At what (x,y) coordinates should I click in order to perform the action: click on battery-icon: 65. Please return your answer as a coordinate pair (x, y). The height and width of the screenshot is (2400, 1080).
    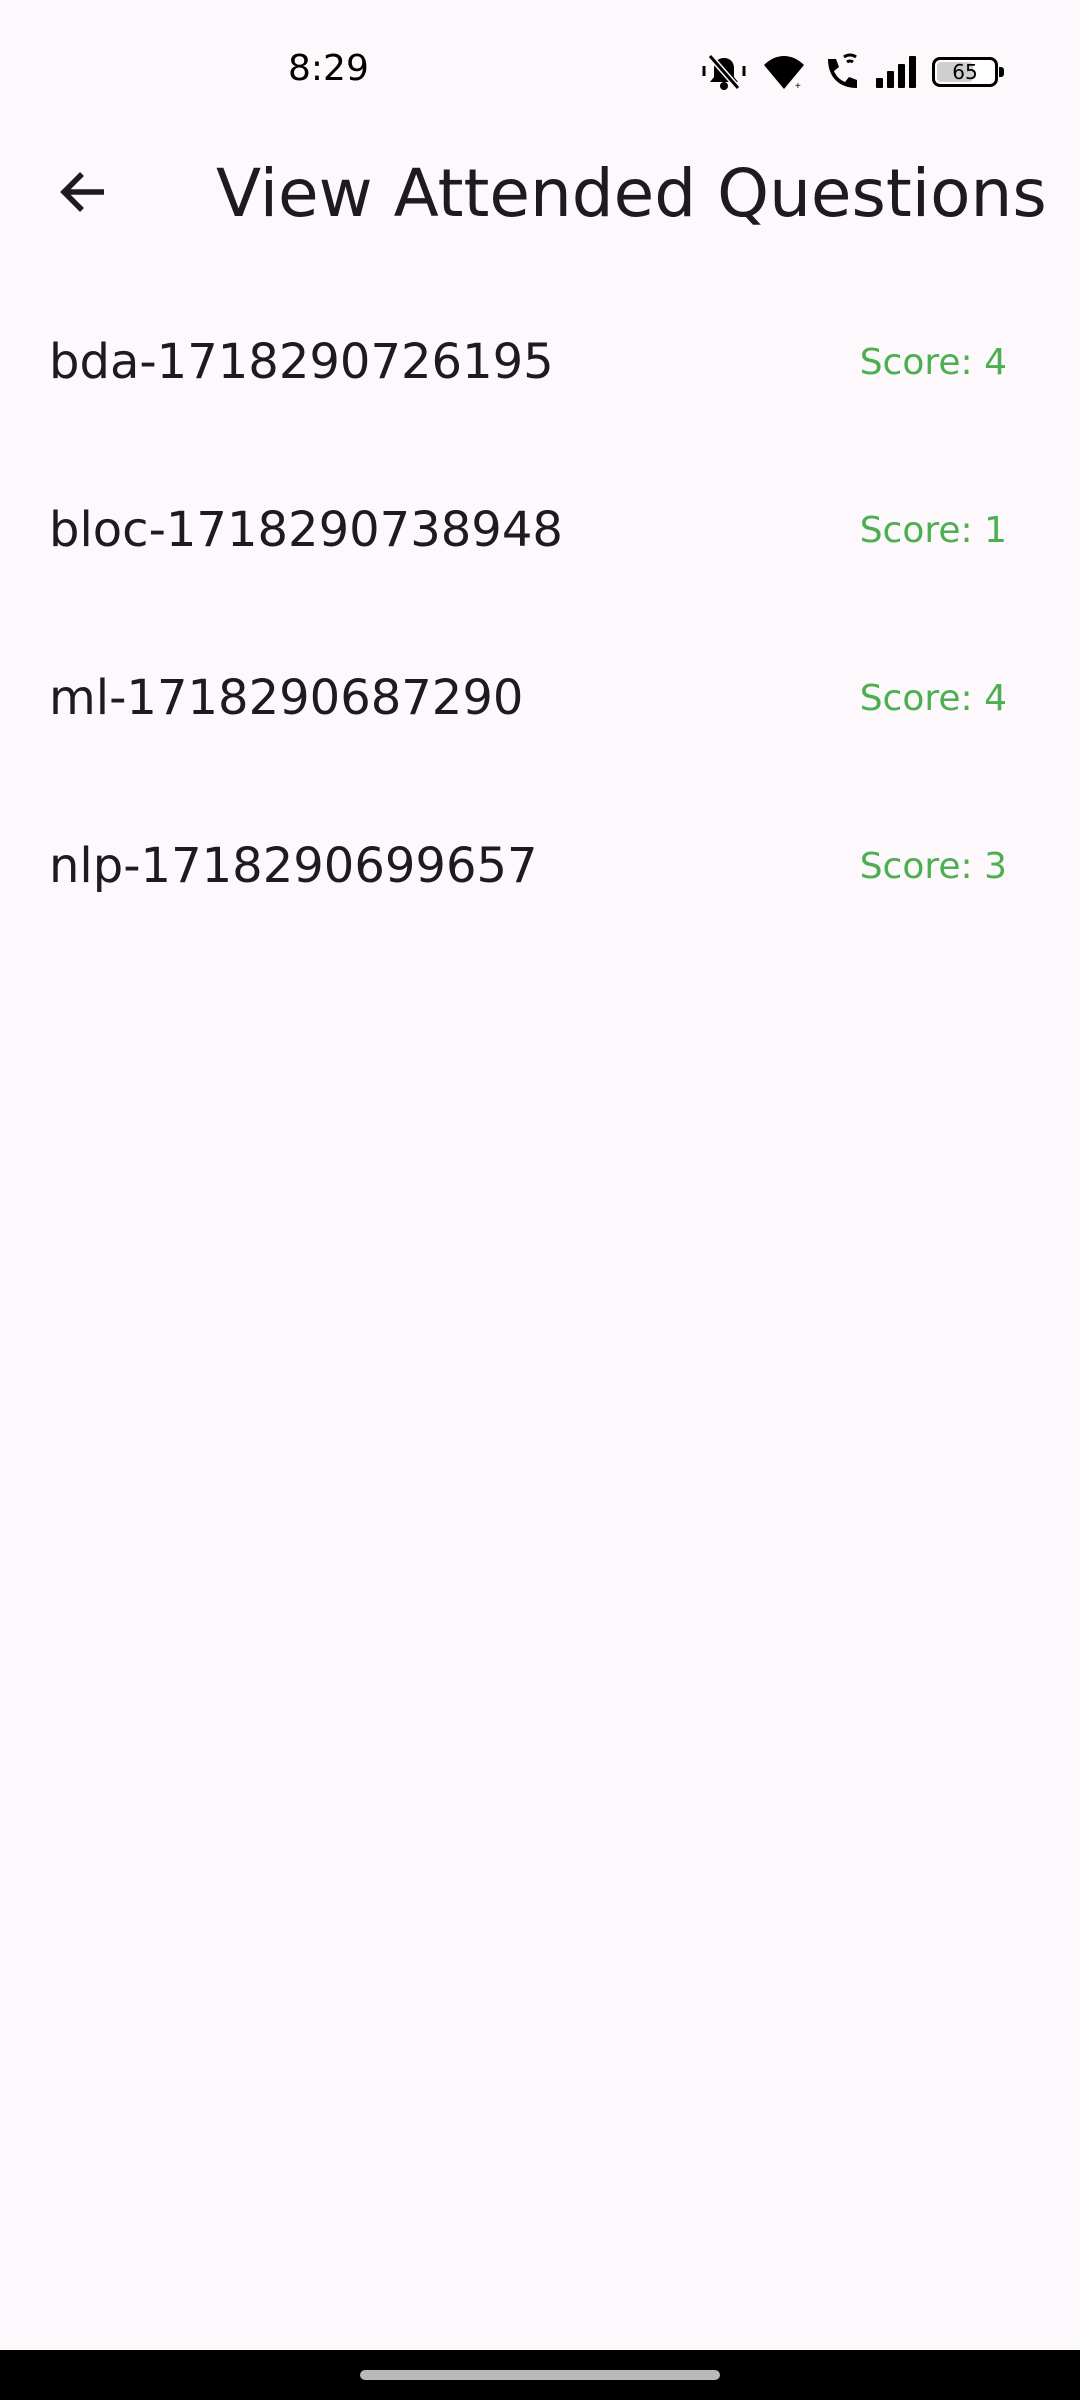
    Looking at the image, I should click on (968, 72).